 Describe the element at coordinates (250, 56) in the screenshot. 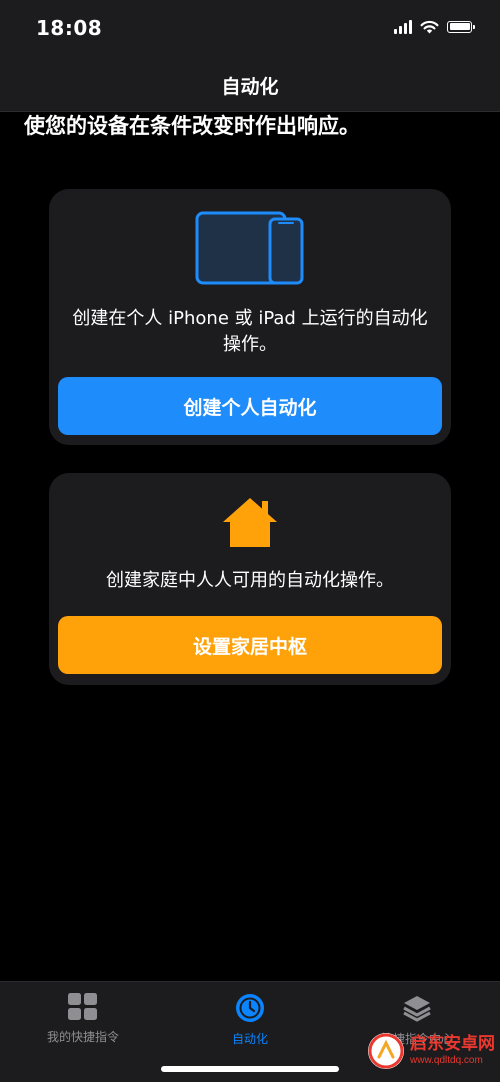

I see `top-bar: 18:08 自动化` at that location.